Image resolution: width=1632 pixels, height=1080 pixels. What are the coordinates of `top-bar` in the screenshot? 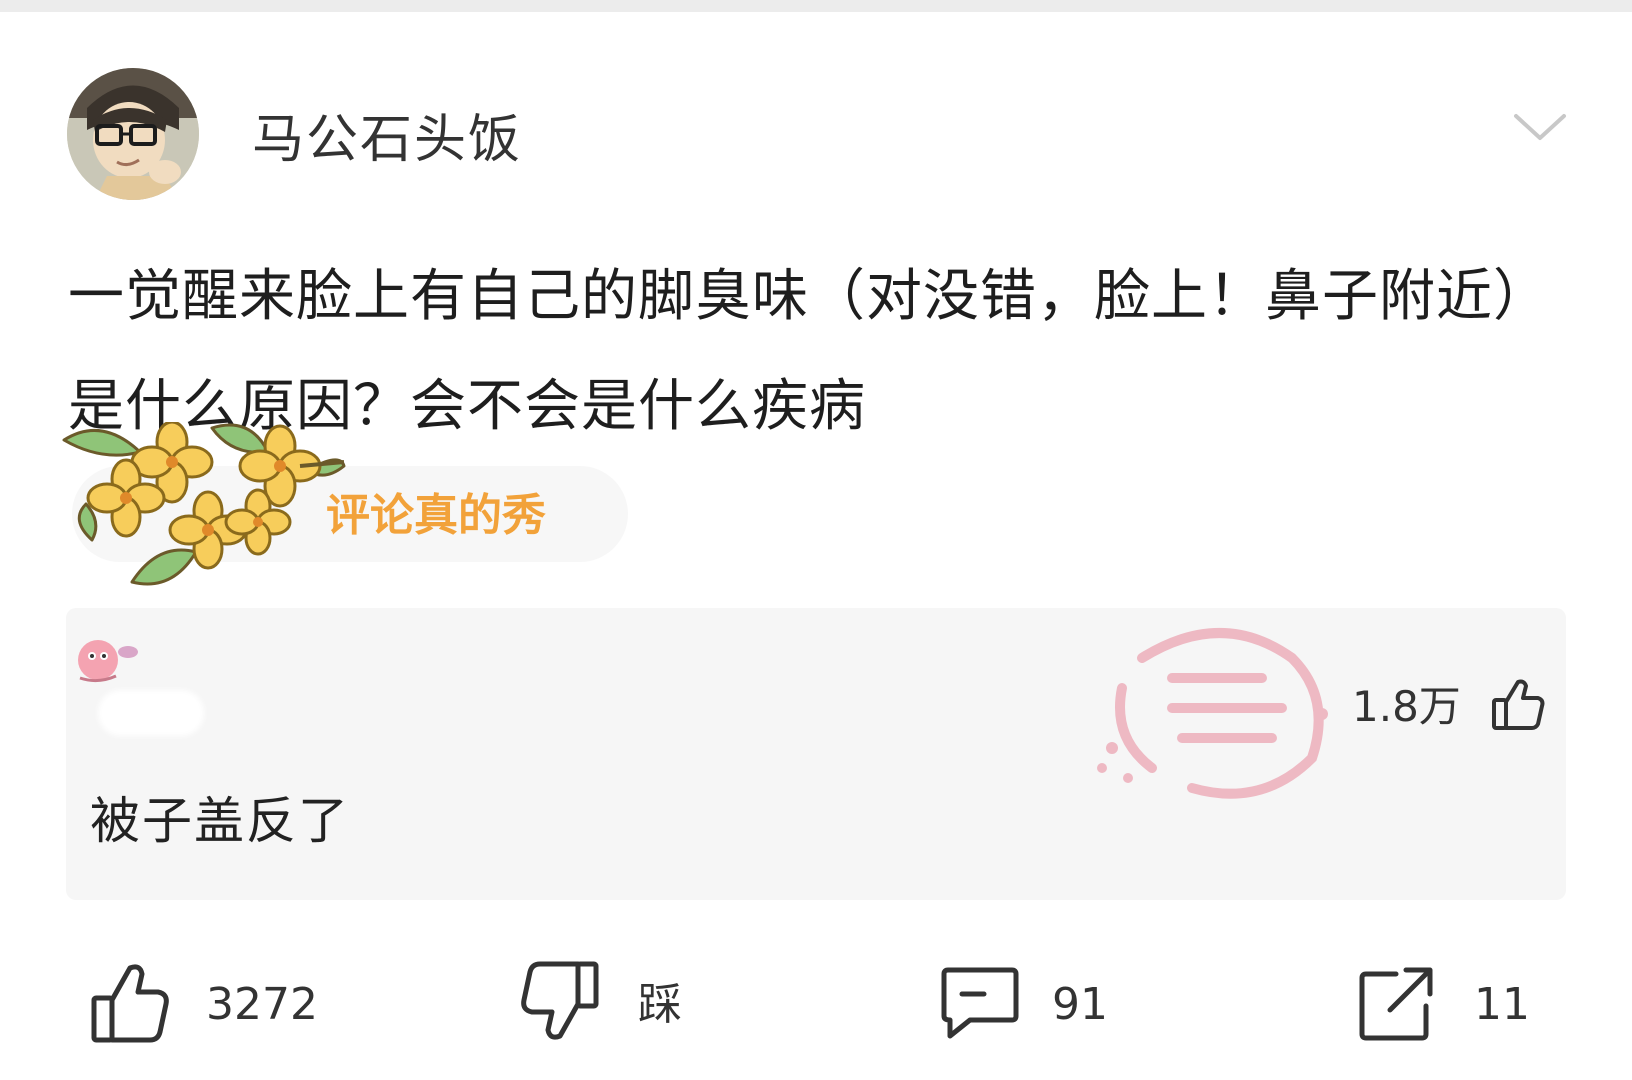 It's located at (816, 6).